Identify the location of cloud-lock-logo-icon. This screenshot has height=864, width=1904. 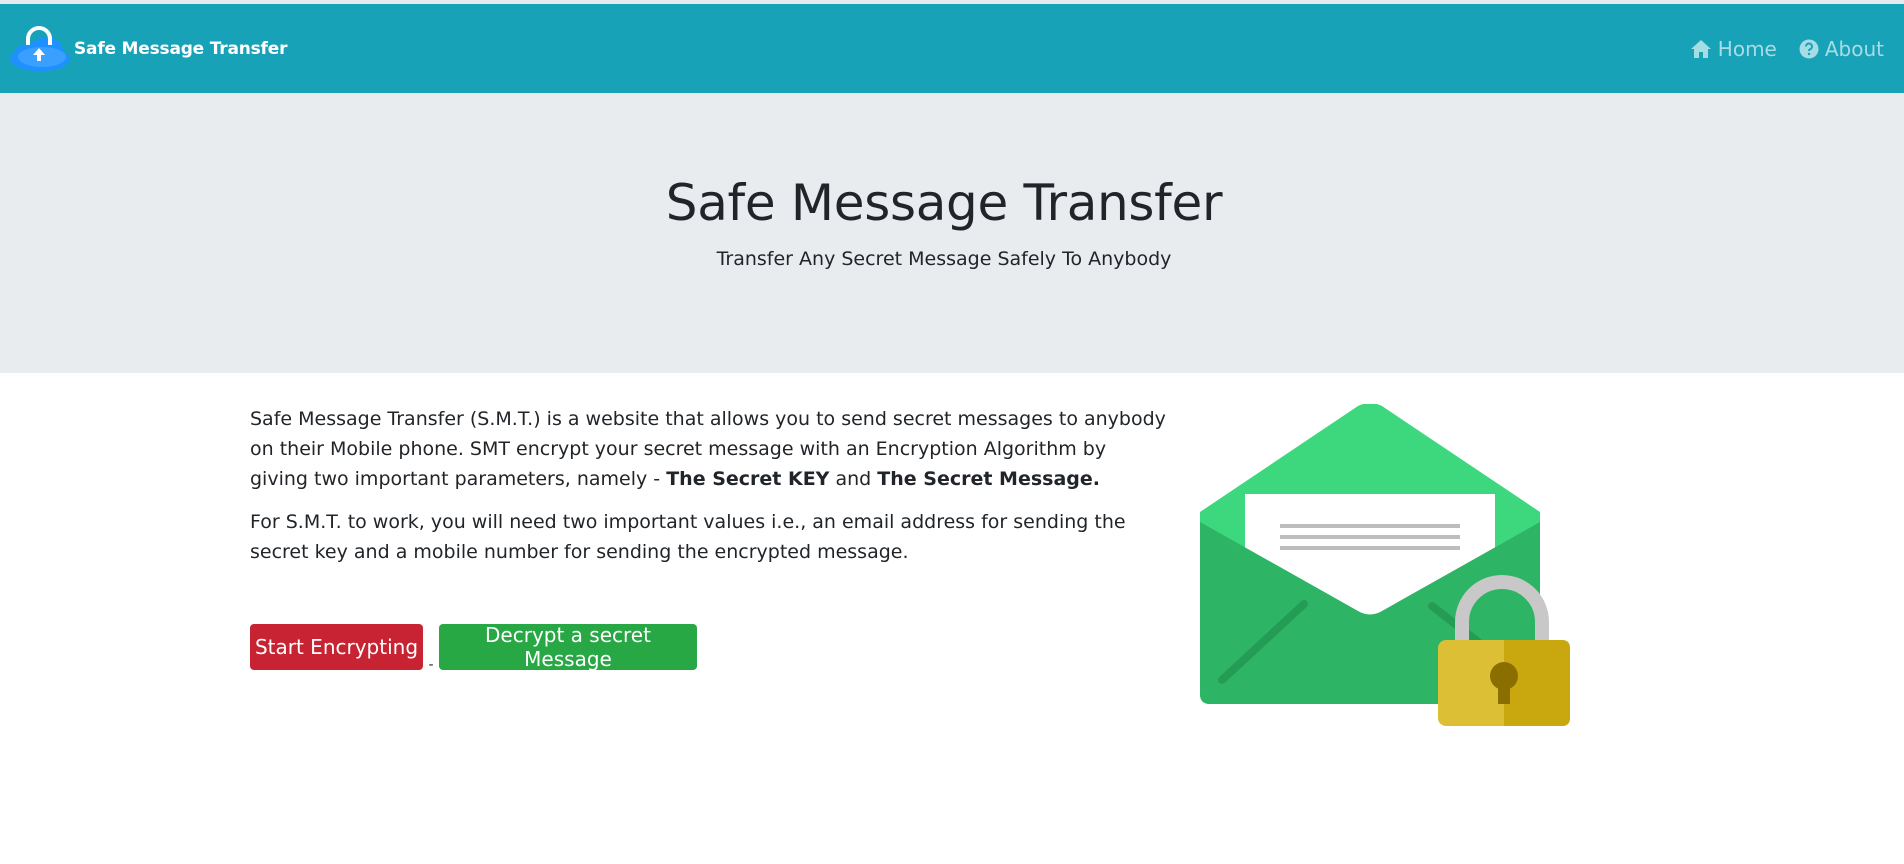
(40, 48).